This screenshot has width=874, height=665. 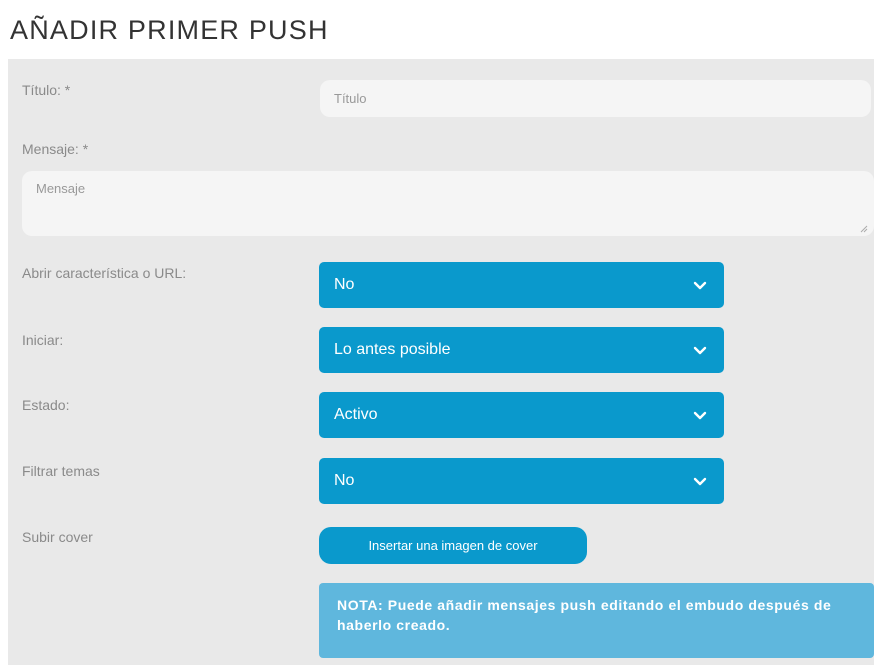 What do you see at coordinates (46, 90) in the screenshot?
I see `title-label: Título: *` at bounding box center [46, 90].